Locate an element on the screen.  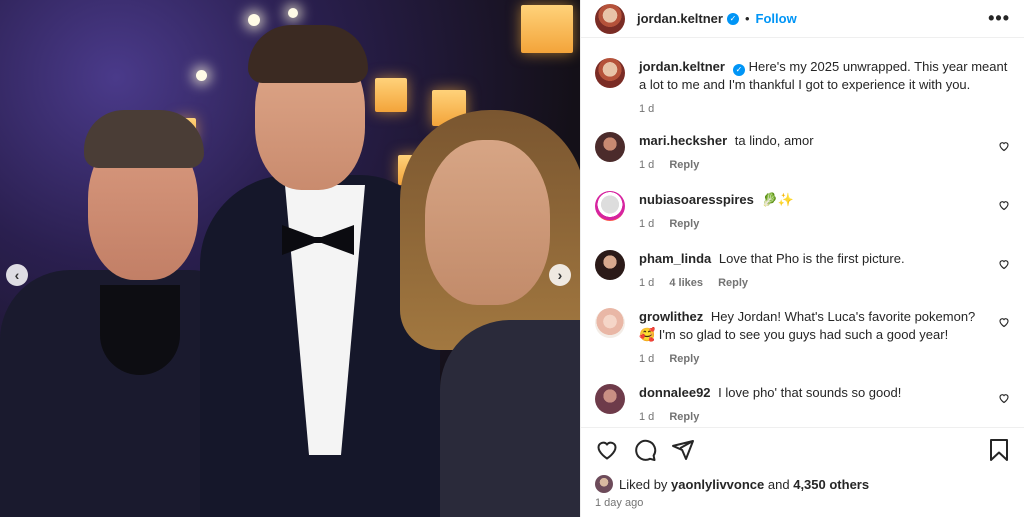
more-options-icon: ••• is located at coordinates (999, 18).